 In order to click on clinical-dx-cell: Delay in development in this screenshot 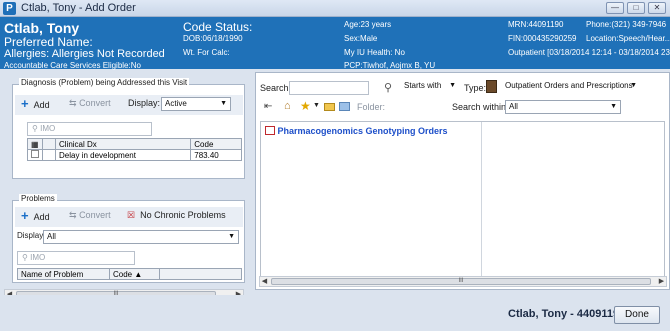, I will do `click(123, 155)`.